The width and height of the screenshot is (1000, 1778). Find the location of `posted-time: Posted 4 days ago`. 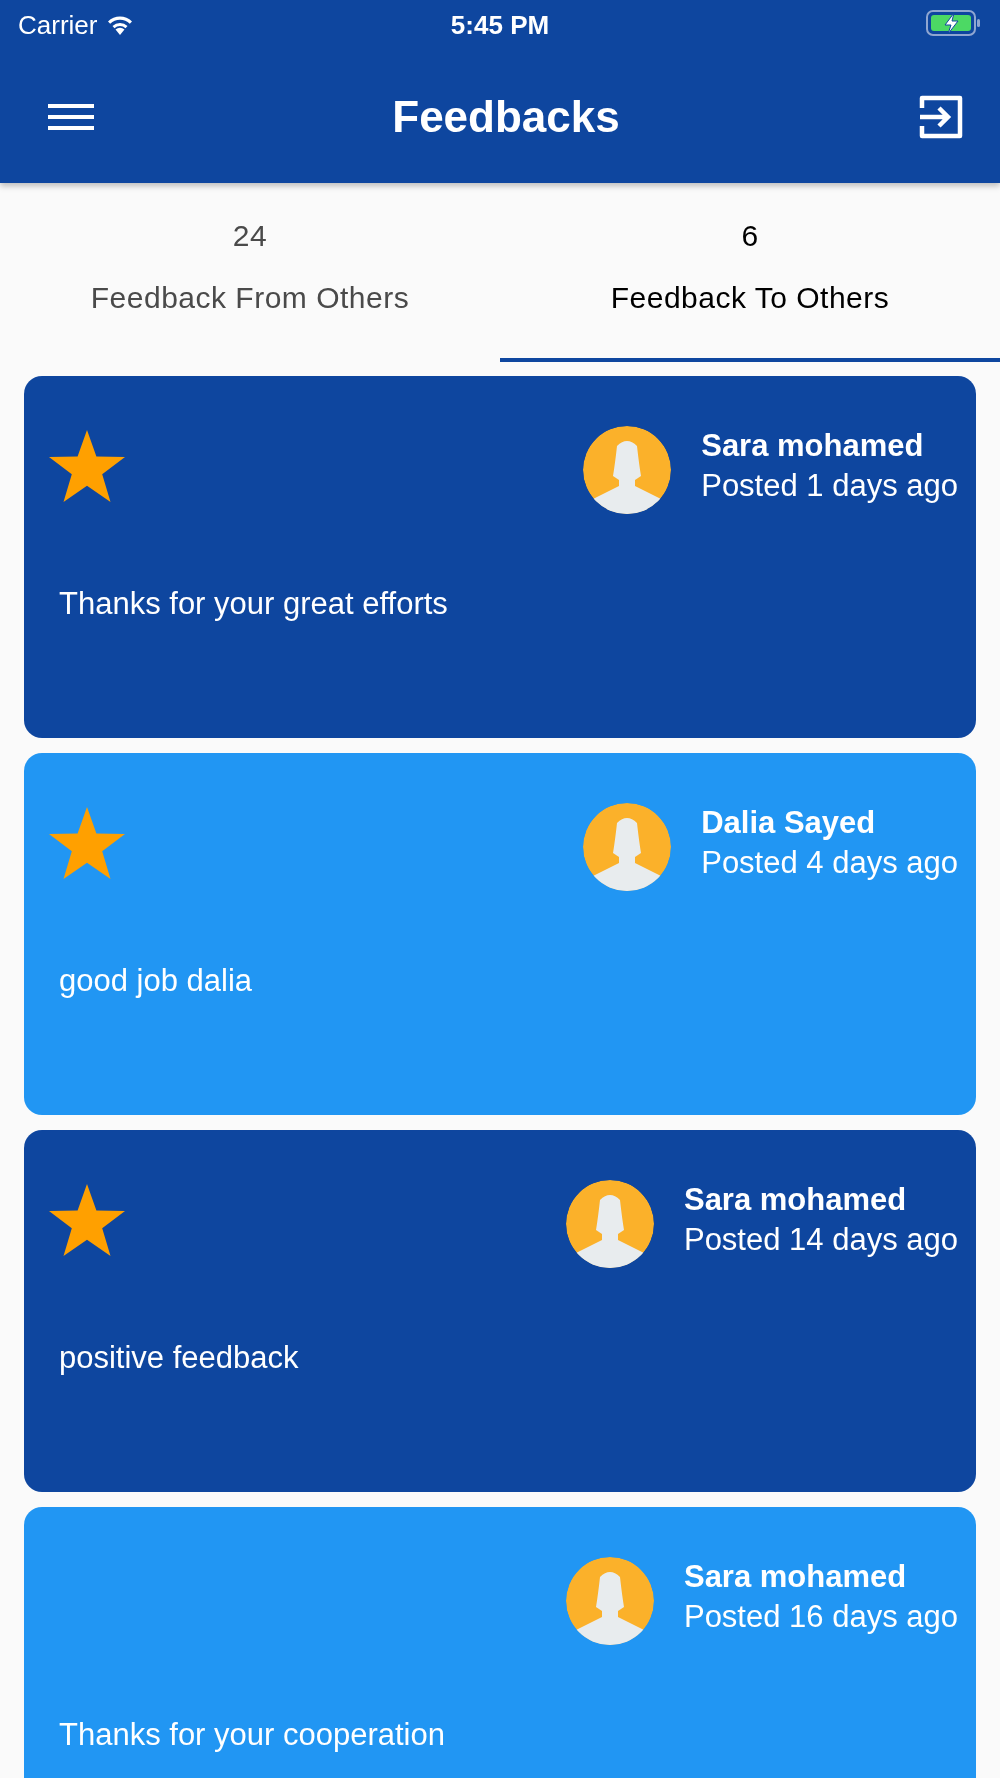

posted-time: Posted 4 days ago is located at coordinates (829, 863).